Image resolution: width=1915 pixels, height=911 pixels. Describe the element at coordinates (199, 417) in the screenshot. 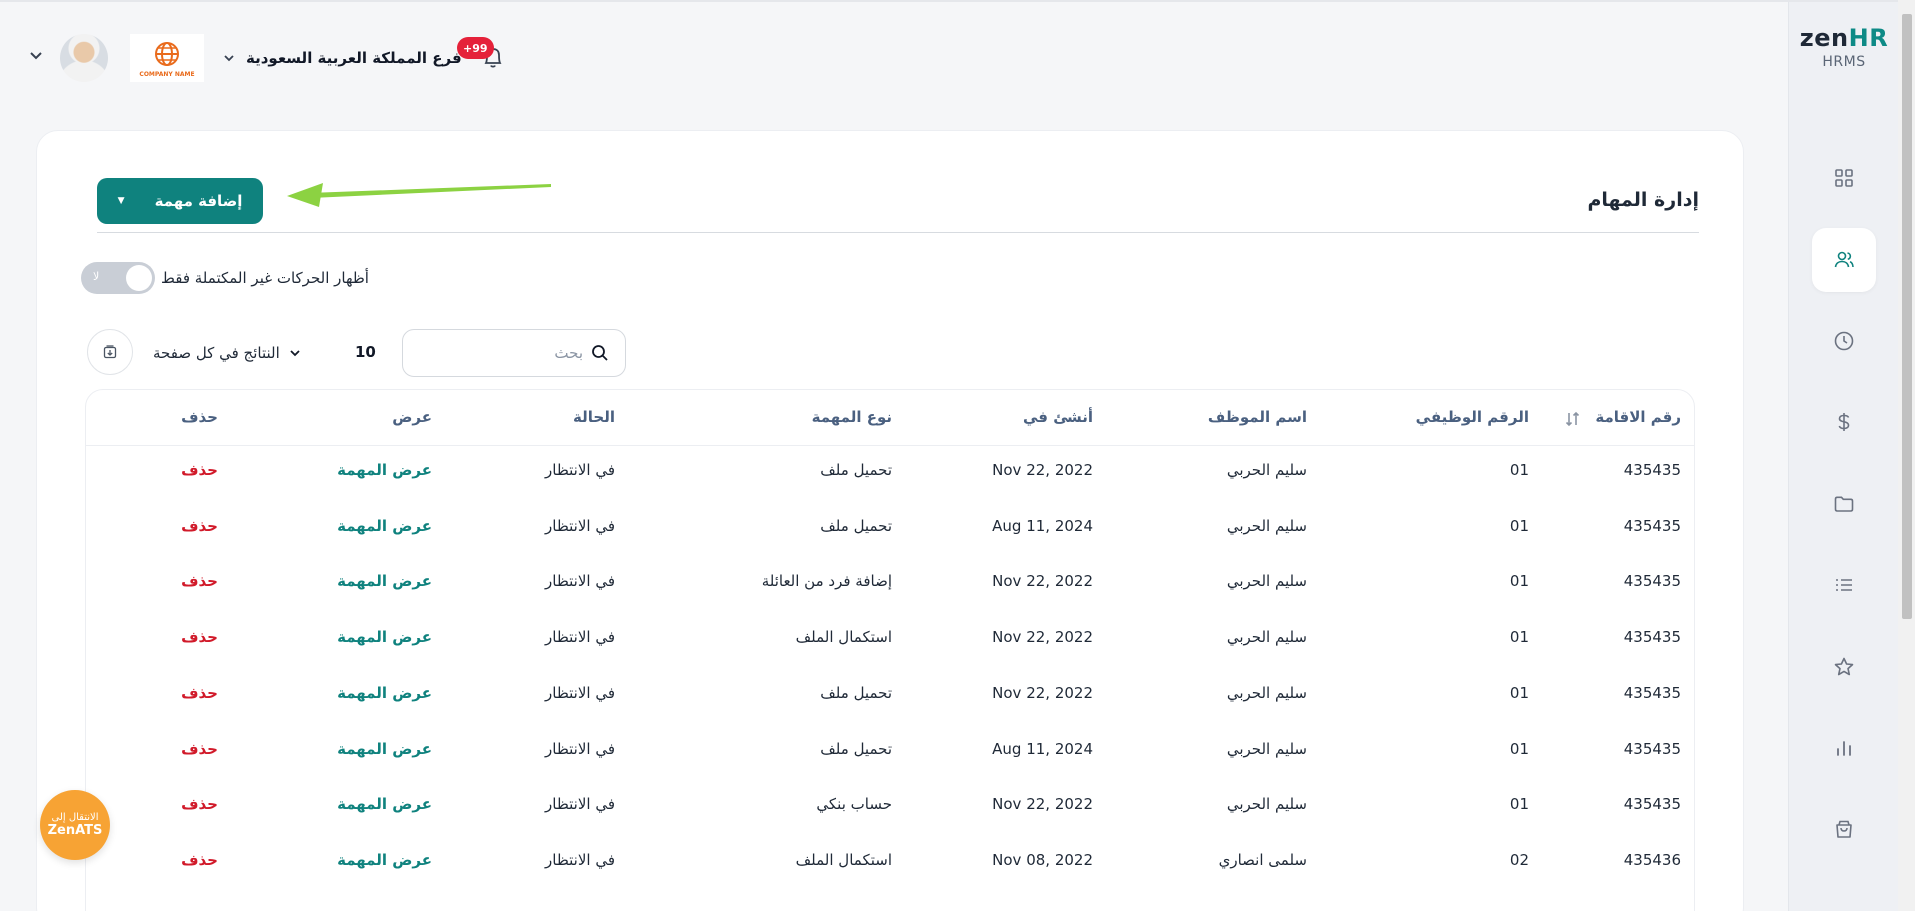

I see `col-delete: حذف` at that location.